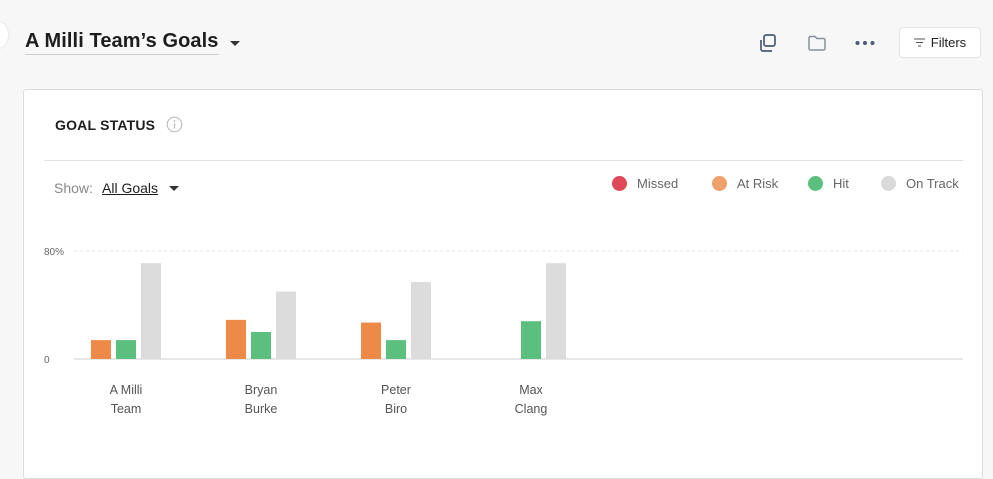  Describe the element at coordinates (261, 390) in the screenshot. I see `x-tick-label: Bryan` at that location.